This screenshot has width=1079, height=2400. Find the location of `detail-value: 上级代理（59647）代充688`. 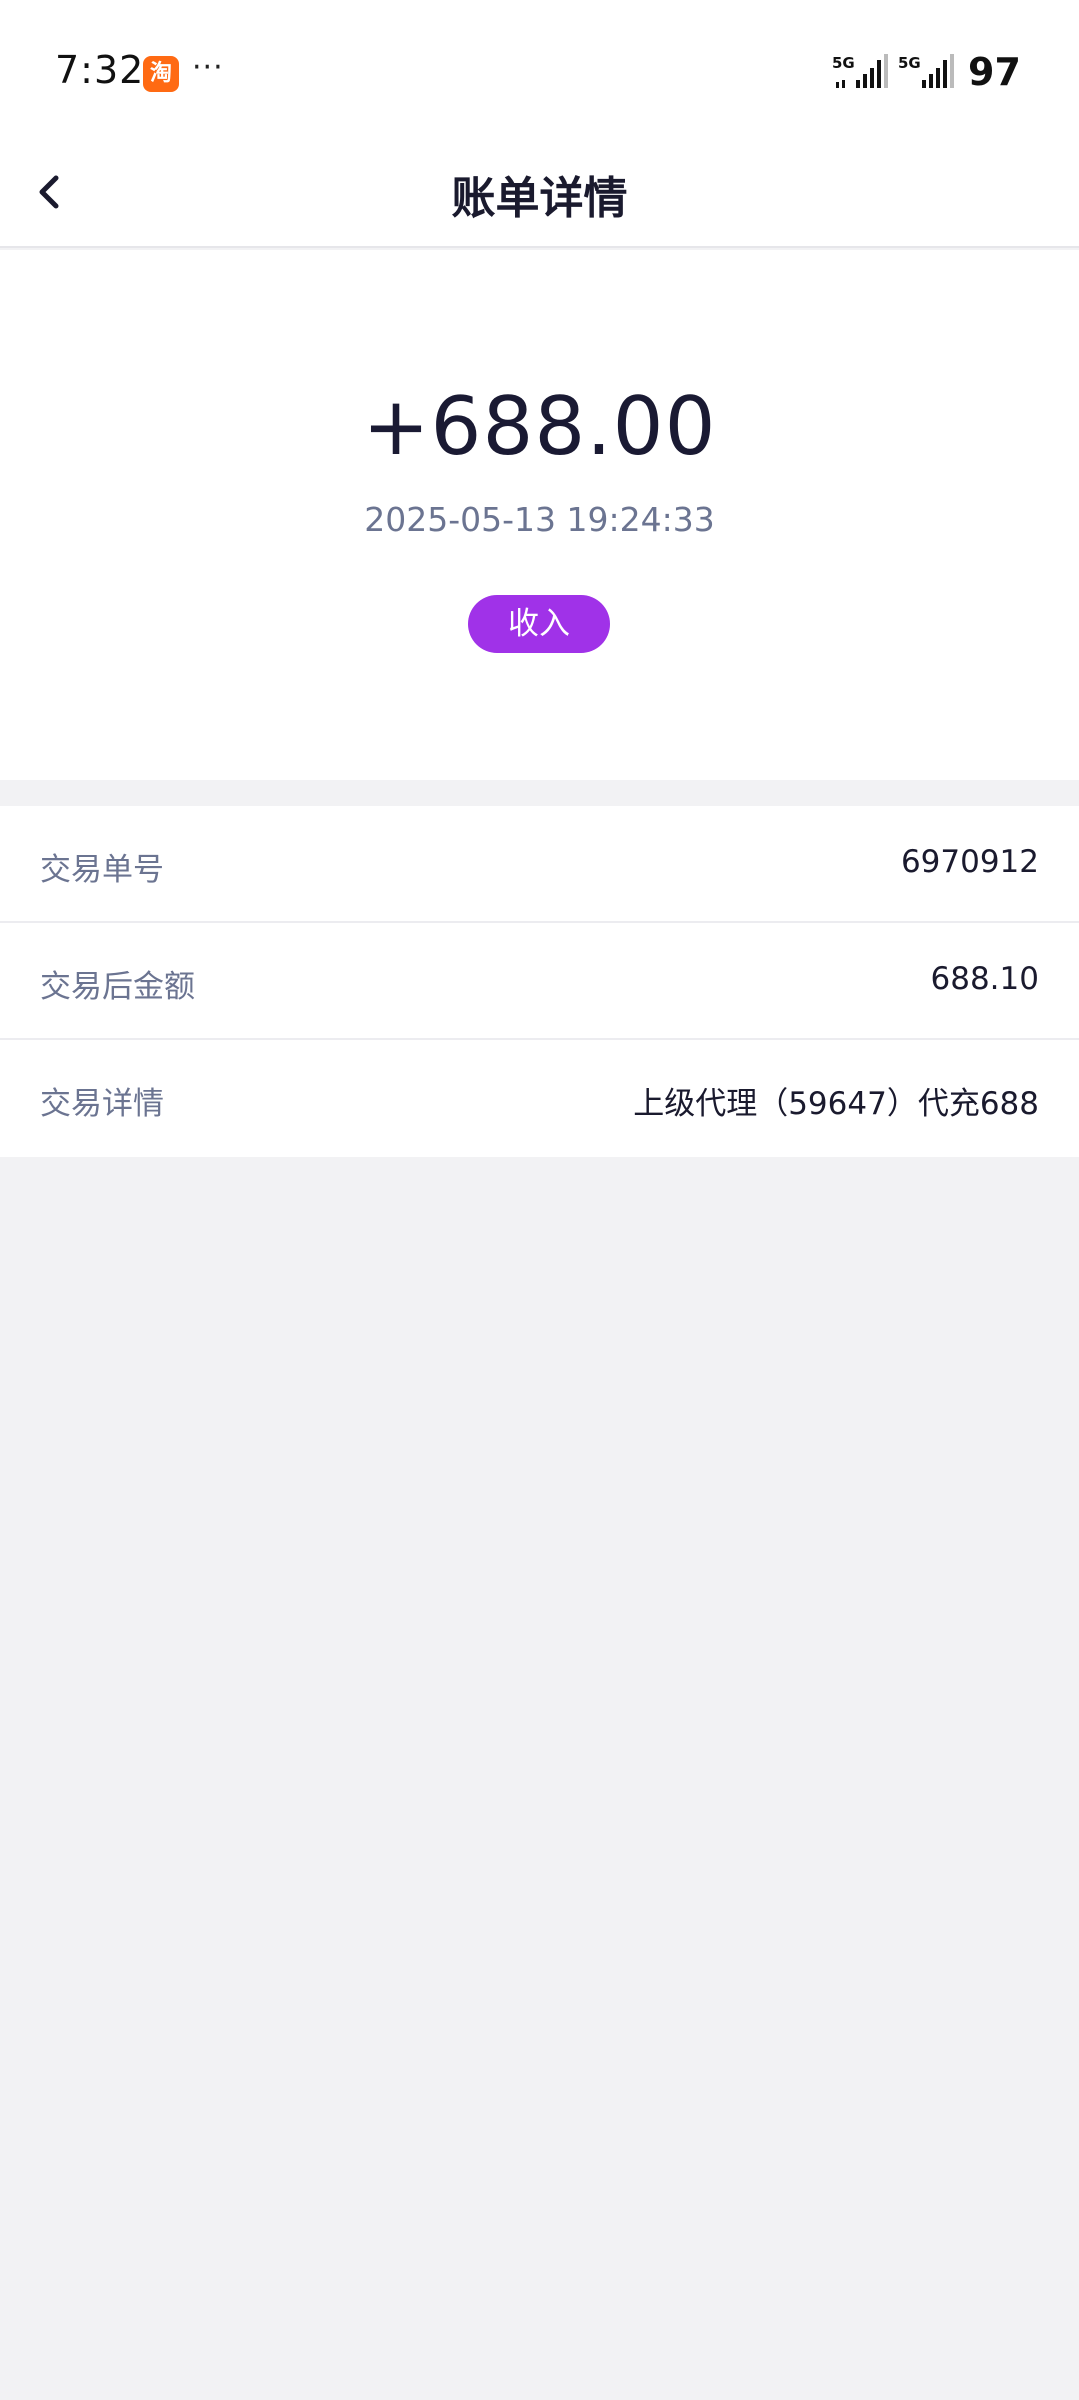

detail-value: 上级代理（59647）代充688 is located at coordinates (836, 1104).